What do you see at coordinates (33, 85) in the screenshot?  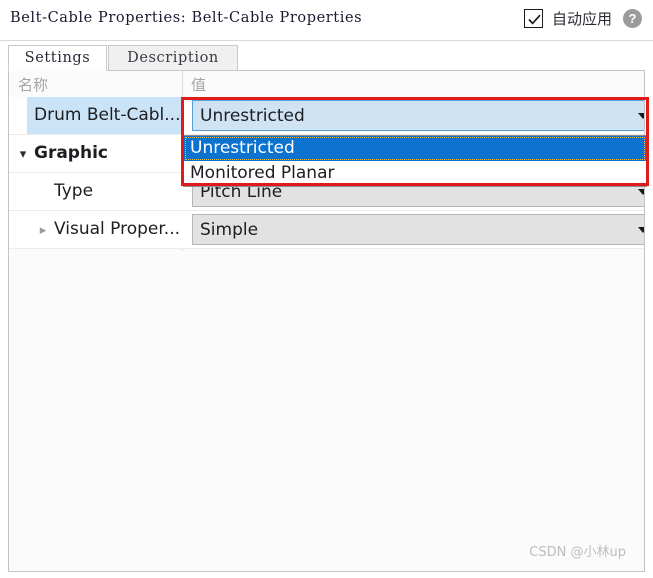 I see `column-header-name: 名称` at bounding box center [33, 85].